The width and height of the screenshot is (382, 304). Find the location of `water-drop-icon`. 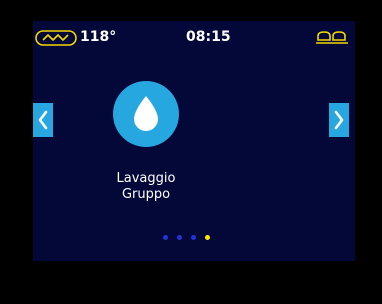

water-drop-icon is located at coordinates (146, 113).